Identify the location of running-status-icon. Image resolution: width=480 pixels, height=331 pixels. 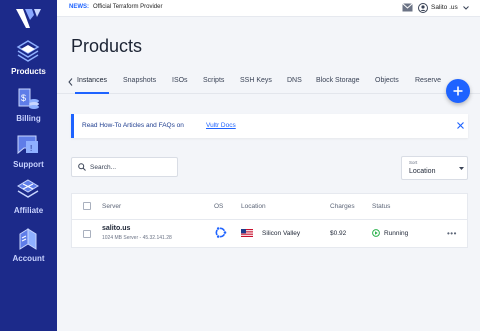
(376, 233).